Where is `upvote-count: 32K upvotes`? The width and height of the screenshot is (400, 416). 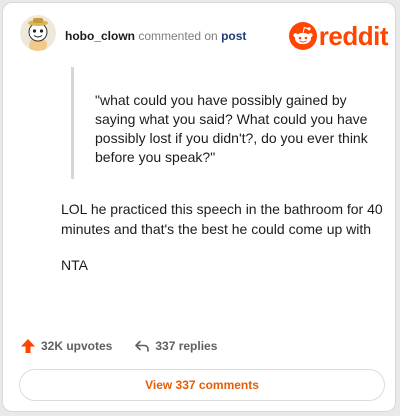
upvote-count: 32K upvotes is located at coordinates (77, 346).